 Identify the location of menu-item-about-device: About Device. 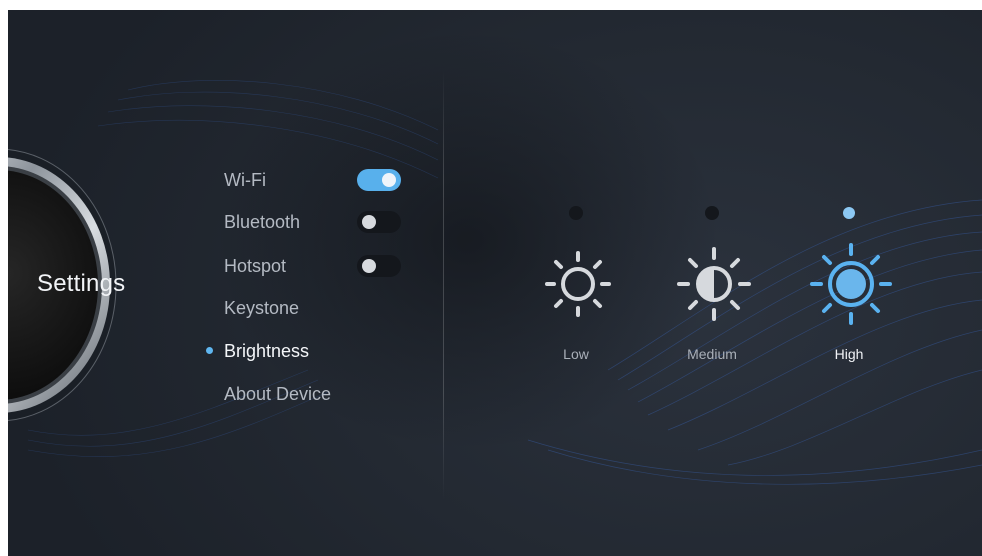
(277, 394).